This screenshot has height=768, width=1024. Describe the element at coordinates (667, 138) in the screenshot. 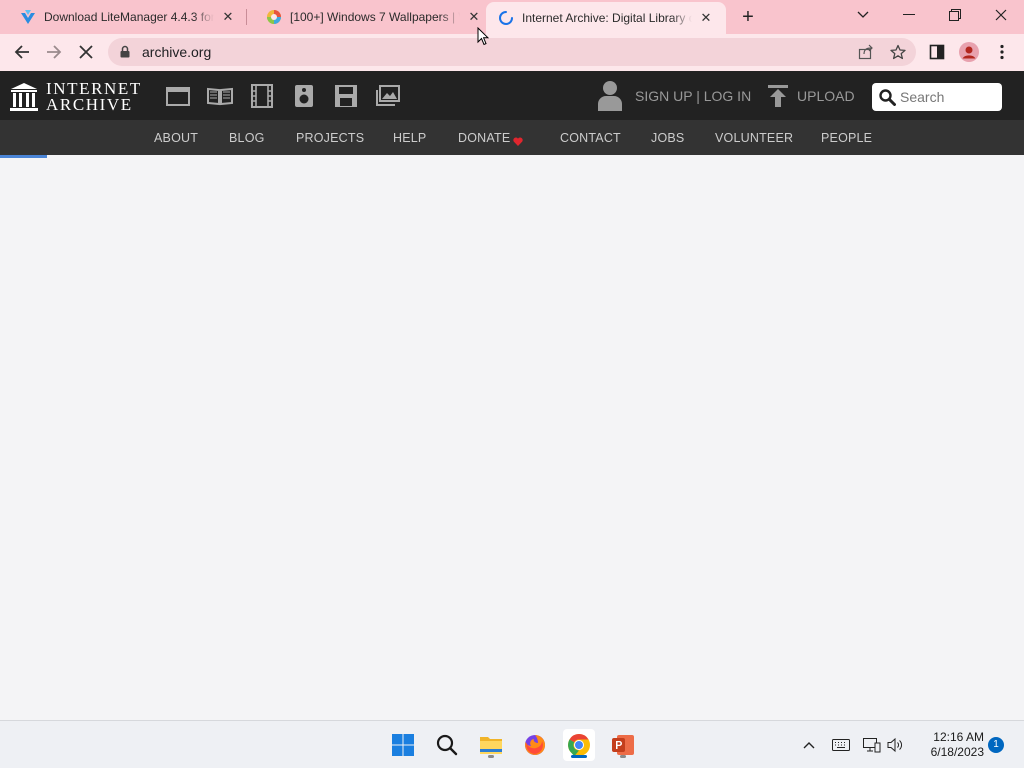

I see `nav-jobs: JOBS` at that location.